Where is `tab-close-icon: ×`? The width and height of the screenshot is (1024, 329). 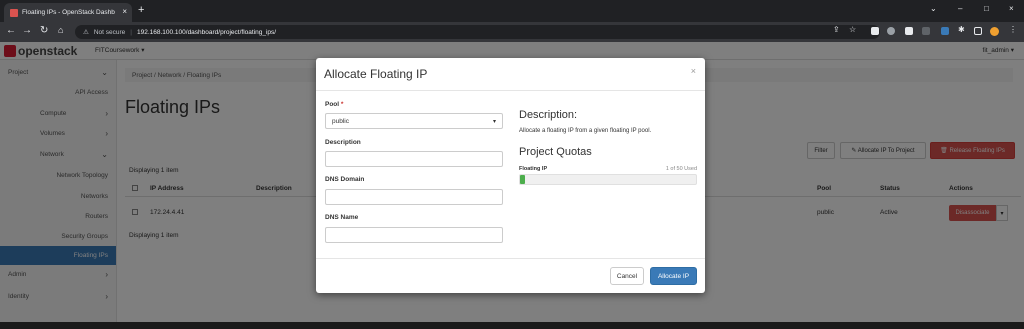 tab-close-icon: × is located at coordinates (124, 11).